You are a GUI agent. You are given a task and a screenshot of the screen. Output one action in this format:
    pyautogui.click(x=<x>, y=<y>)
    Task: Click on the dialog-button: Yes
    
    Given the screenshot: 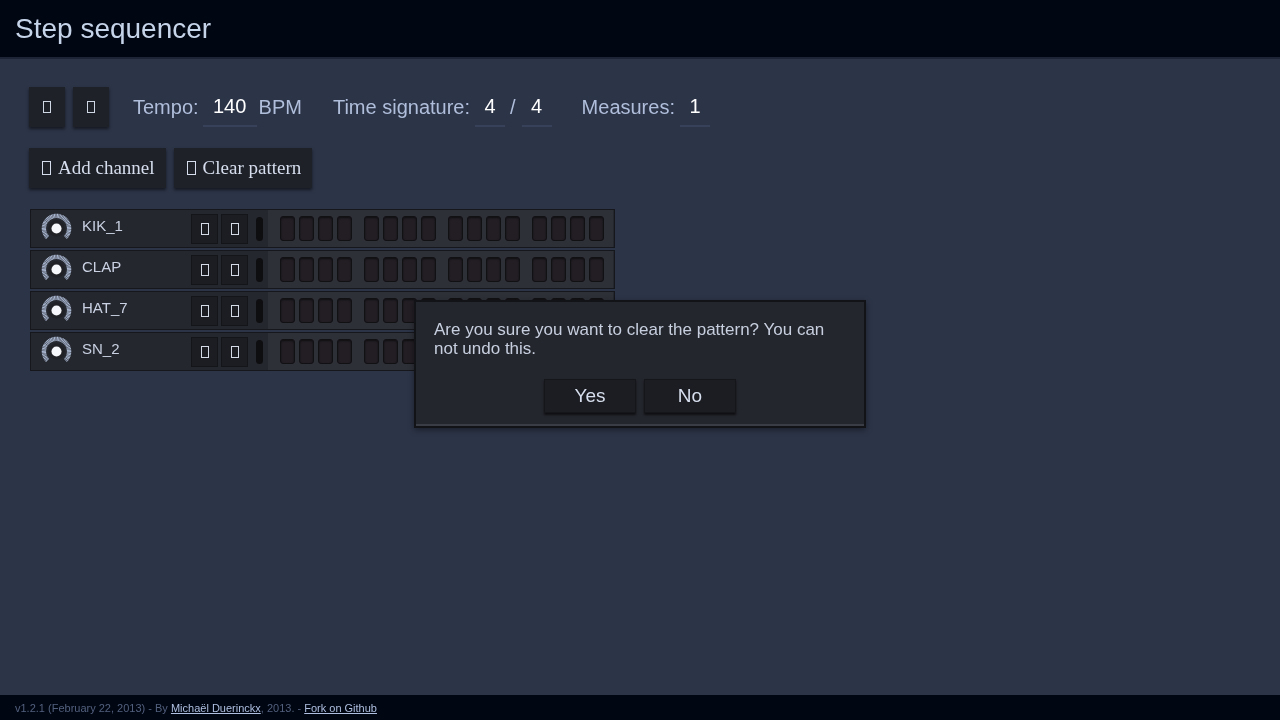 What is the action you would take?
    pyautogui.click(x=590, y=396)
    